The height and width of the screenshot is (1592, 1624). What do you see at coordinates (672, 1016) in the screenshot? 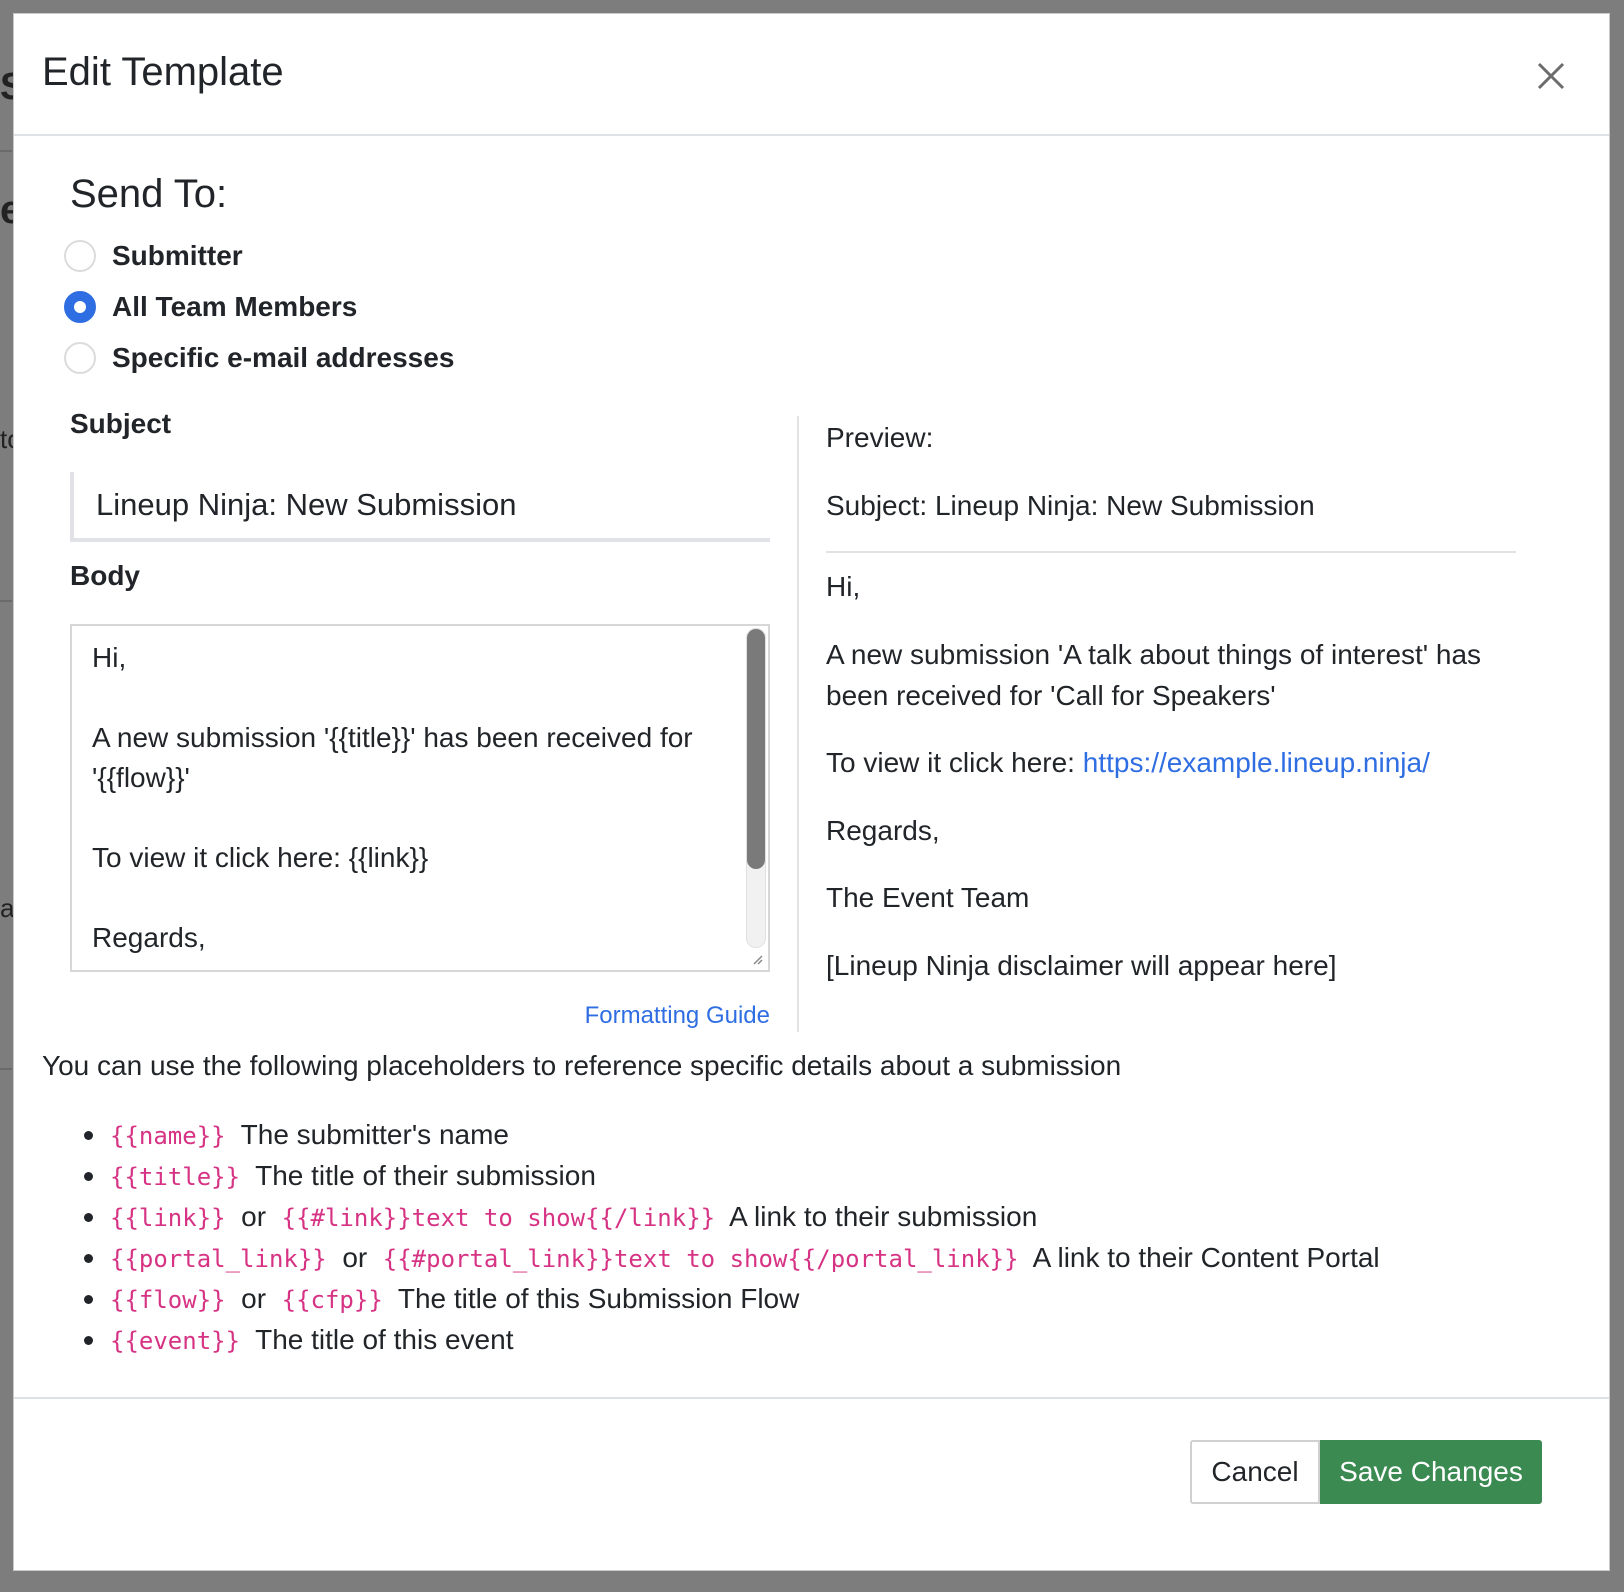
I see `formatting-guide-link: Formatting Guide` at bounding box center [672, 1016].